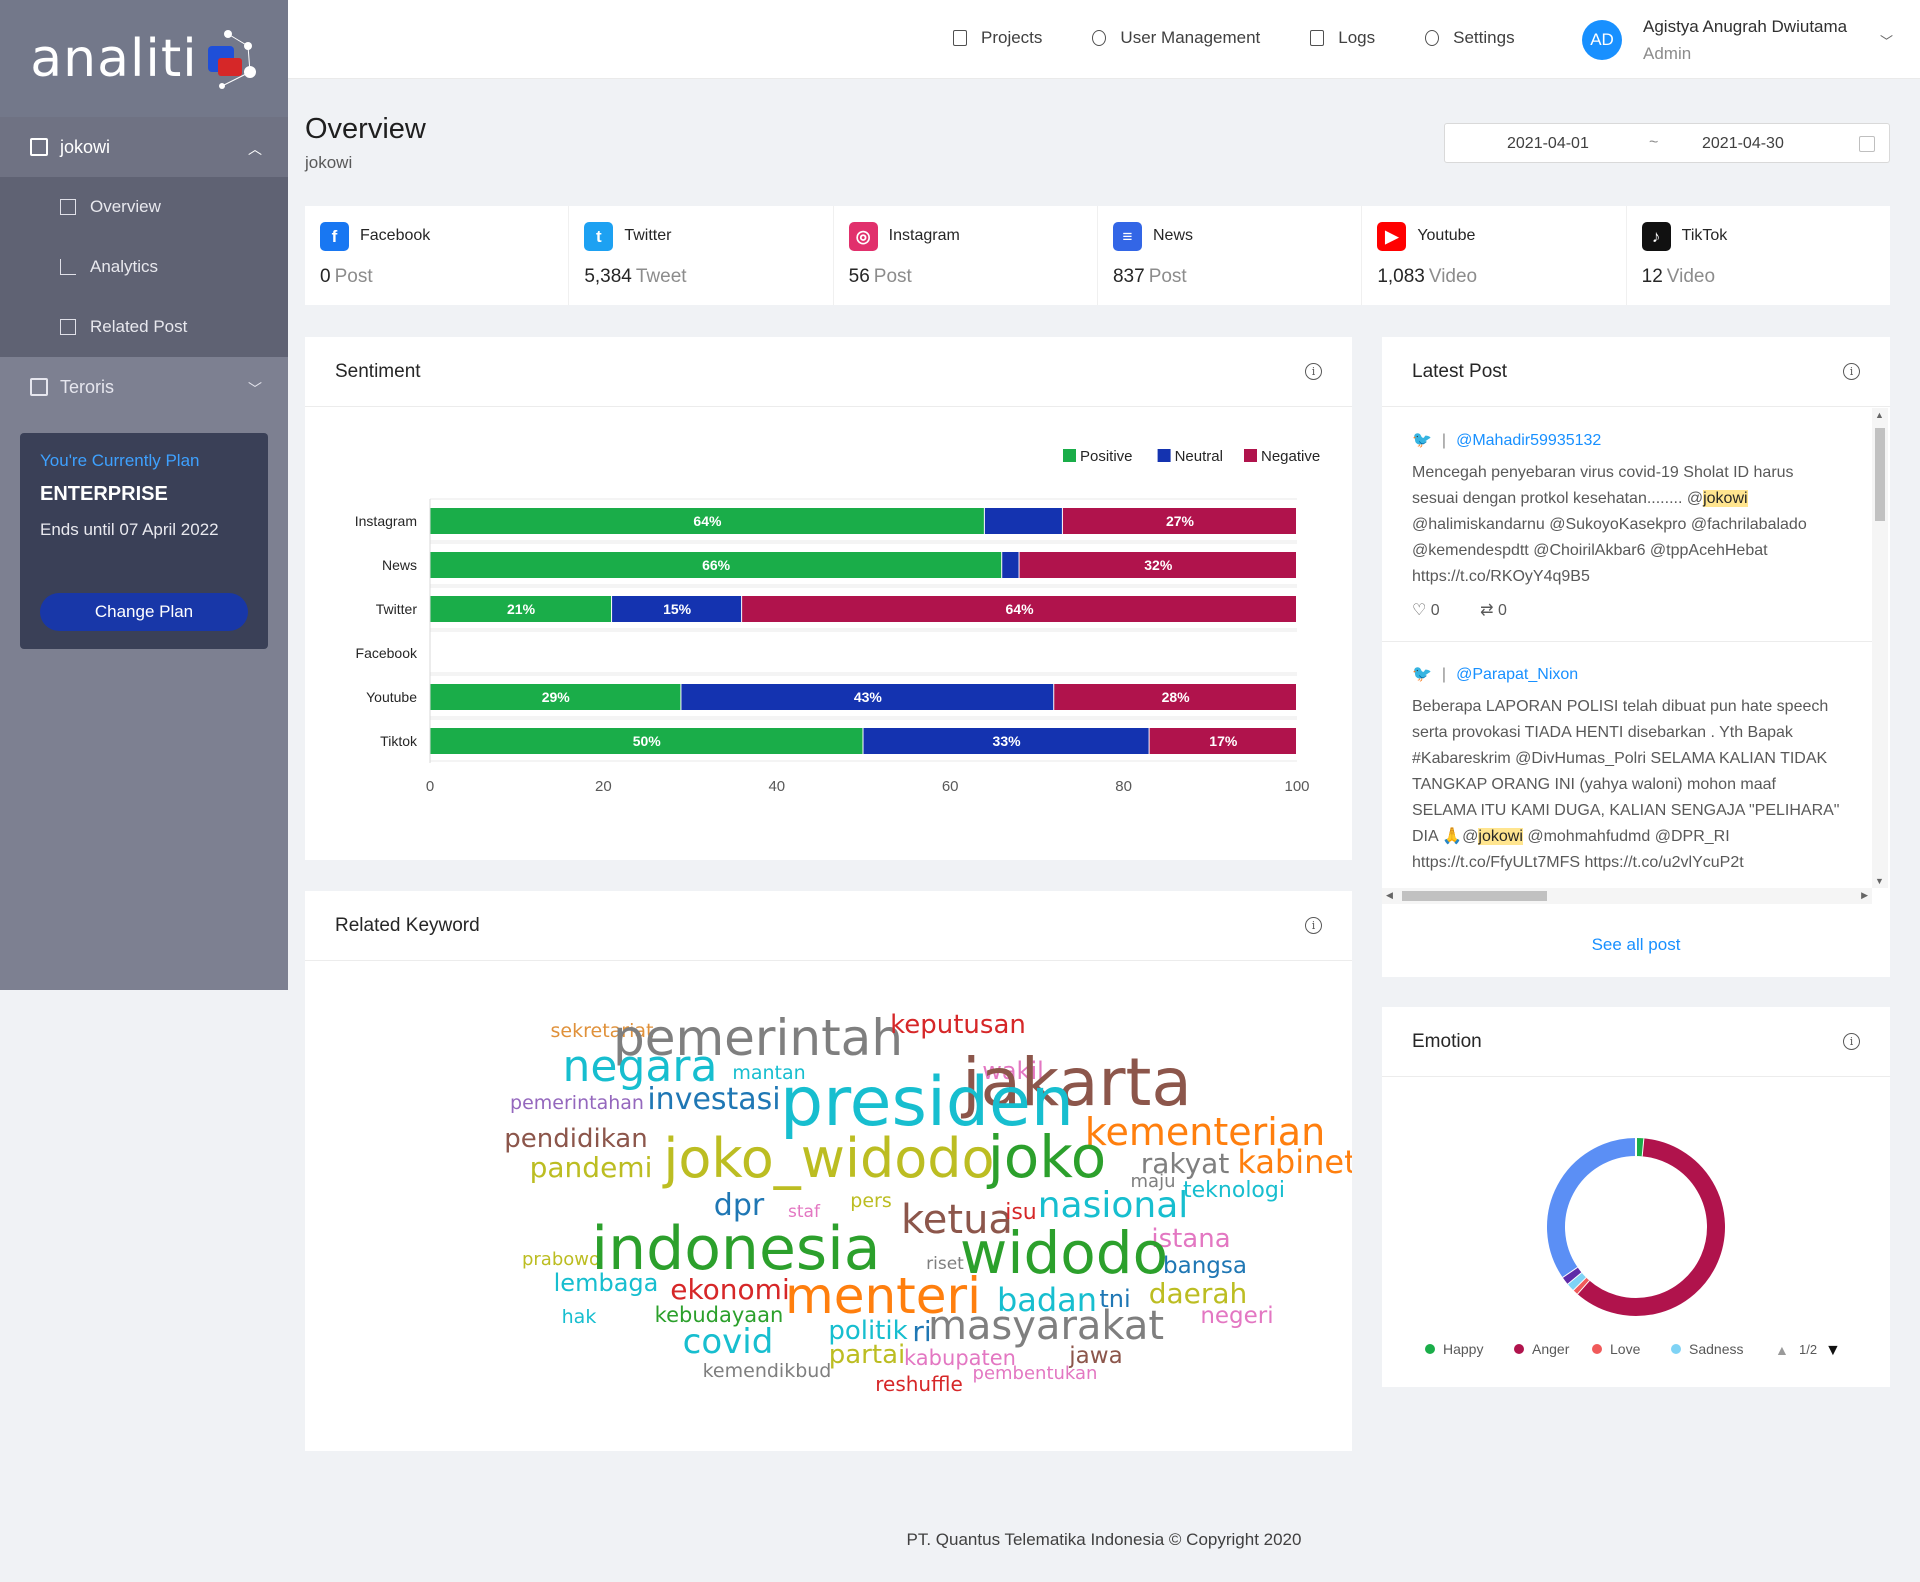 Image resolution: width=1920 pixels, height=1582 pixels. Describe the element at coordinates (1046, 1157) in the screenshot. I see `keyword-joko: joko` at that location.